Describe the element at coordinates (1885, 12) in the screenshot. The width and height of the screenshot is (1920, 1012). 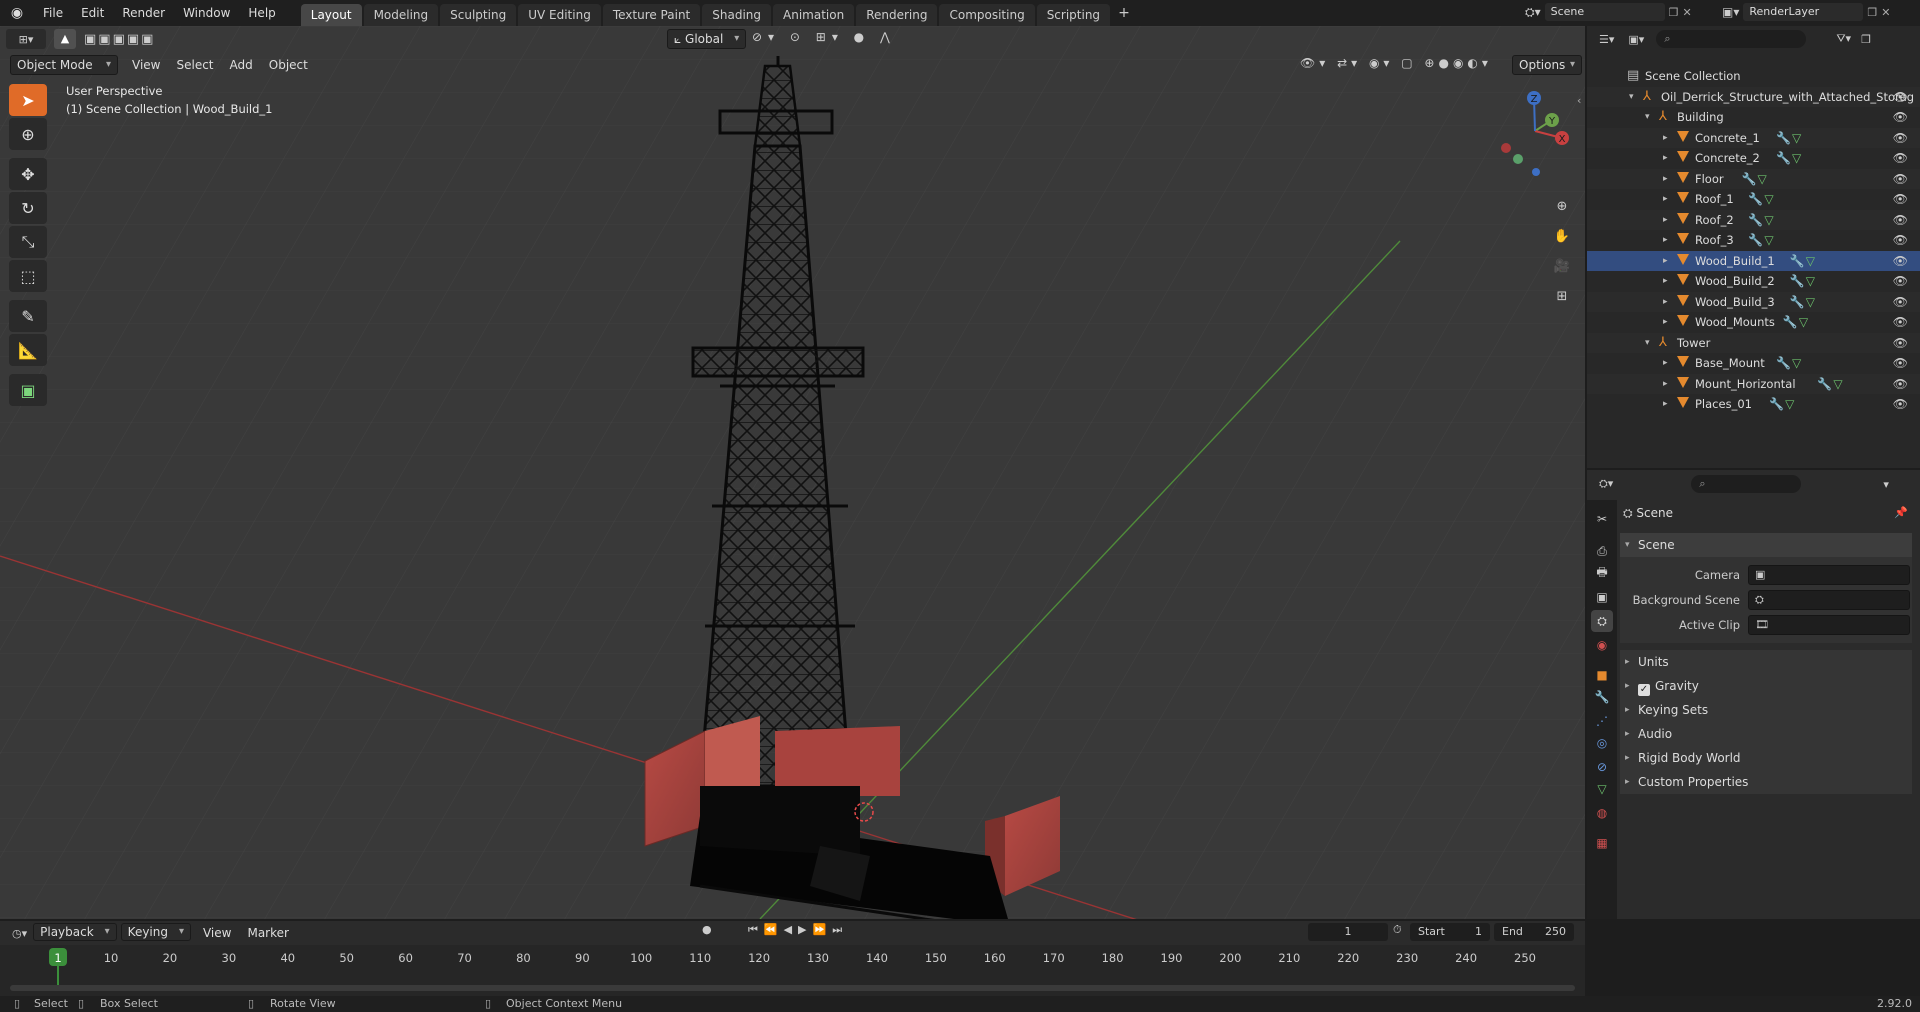
I see `delete-layer-icon: ✕` at that location.